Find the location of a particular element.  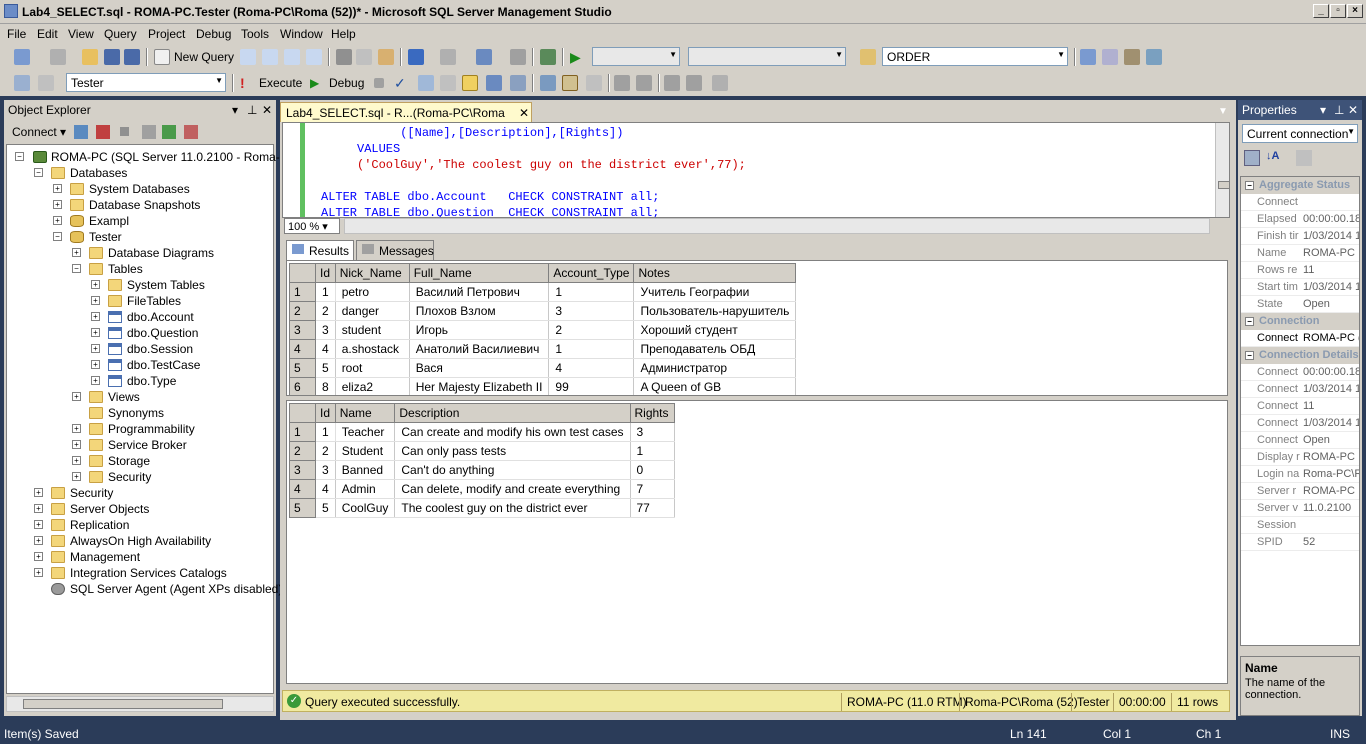

solution-config-combo: ▼ is located at coordinates (636, 56).